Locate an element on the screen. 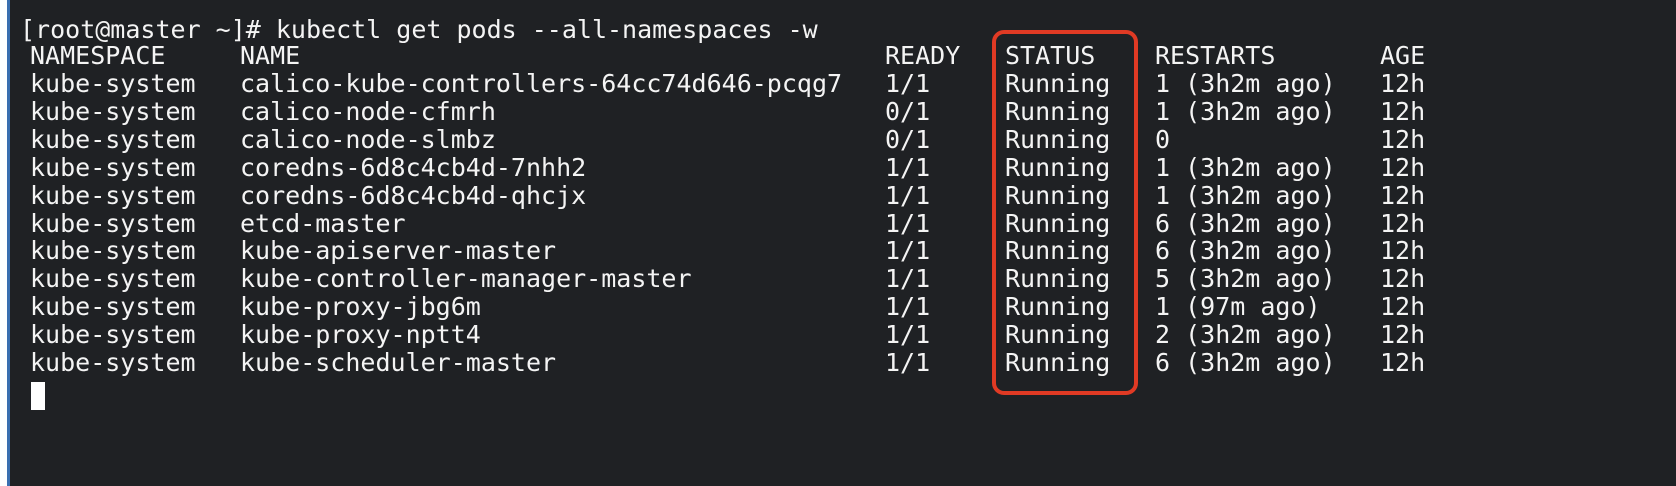  cell-name: calico-node-cfmrh is located at coordinates (368, 111).